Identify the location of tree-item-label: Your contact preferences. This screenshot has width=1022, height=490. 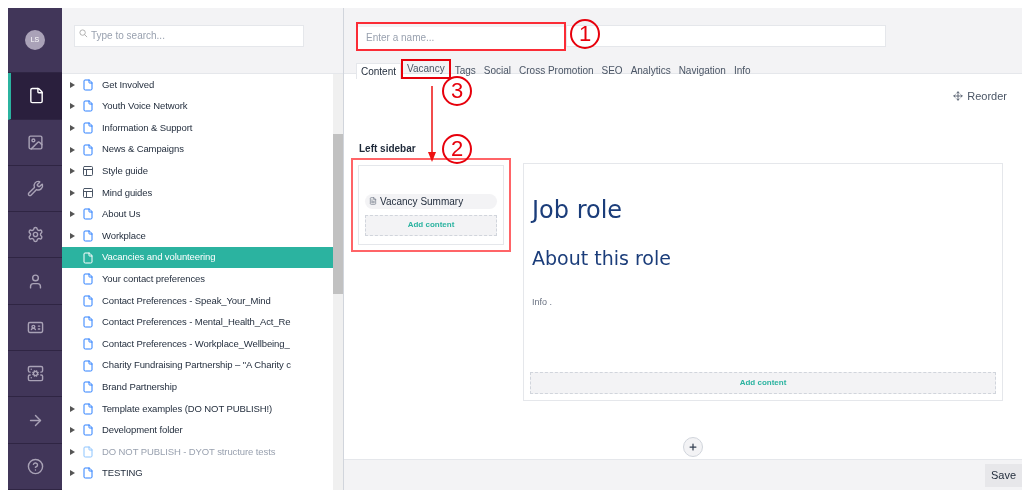
(153, 279).